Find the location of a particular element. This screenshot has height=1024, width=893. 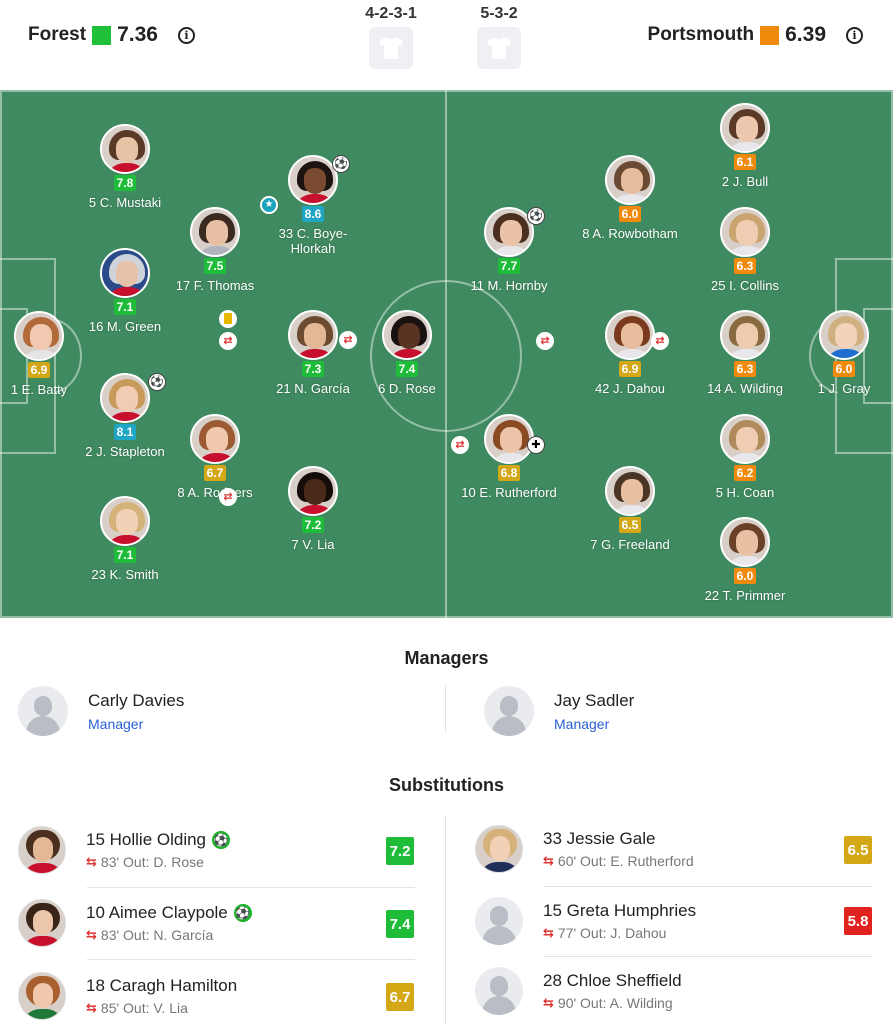

player-rating: 6.7 is located at coordinates (215, 473).